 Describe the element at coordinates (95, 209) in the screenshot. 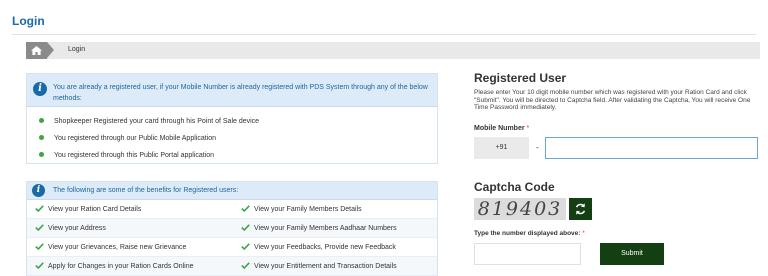

I see `benefit-text: View your Ration Card Details` at that location.